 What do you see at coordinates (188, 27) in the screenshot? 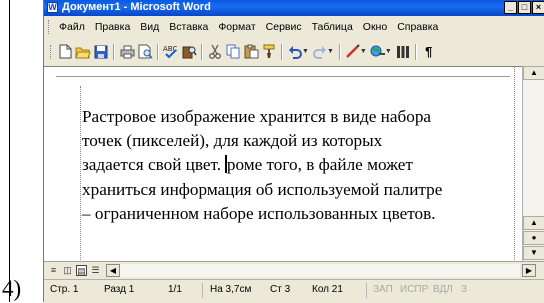
I see `menu-insert: Вставка` at bounding box center [188, 27].